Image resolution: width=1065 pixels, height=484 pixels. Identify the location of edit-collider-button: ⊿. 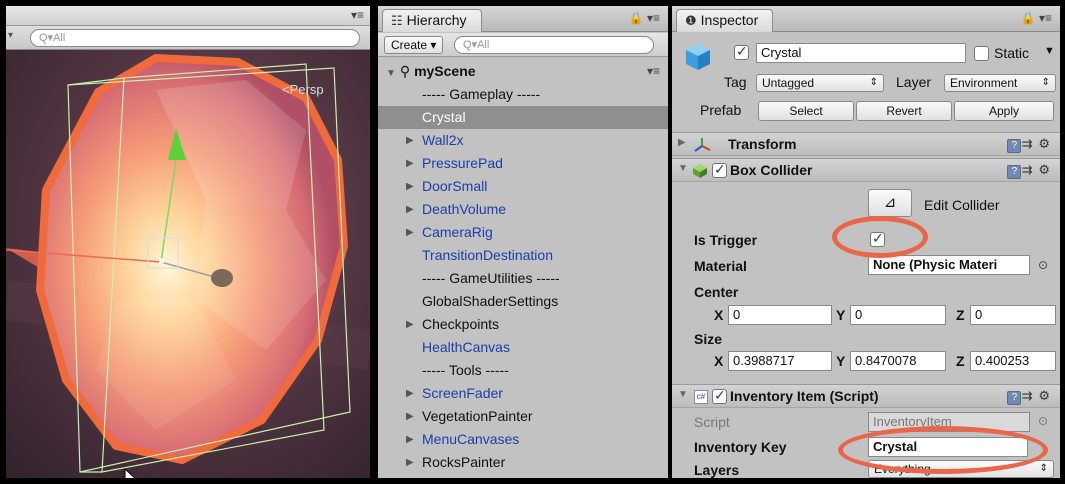
(890, 203).